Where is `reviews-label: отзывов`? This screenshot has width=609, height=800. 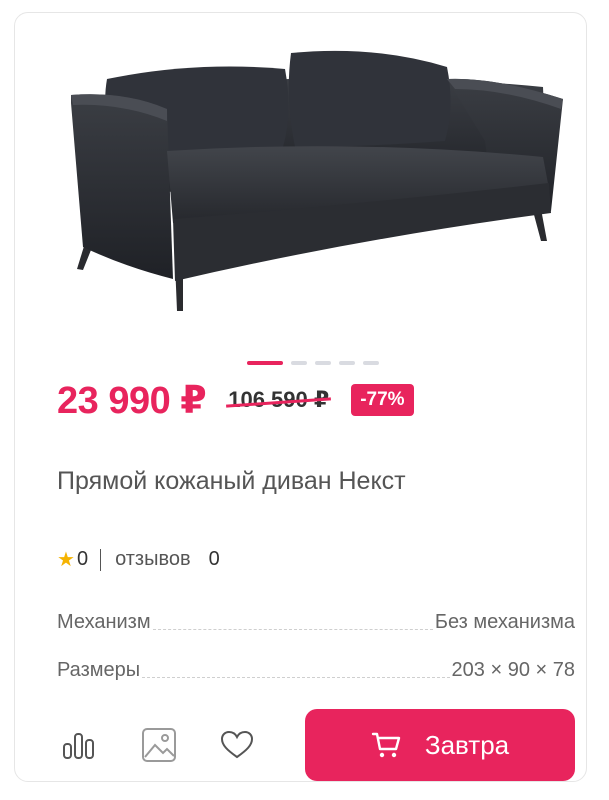
reviews-label: отзывов is located at coordinates (153, 559).